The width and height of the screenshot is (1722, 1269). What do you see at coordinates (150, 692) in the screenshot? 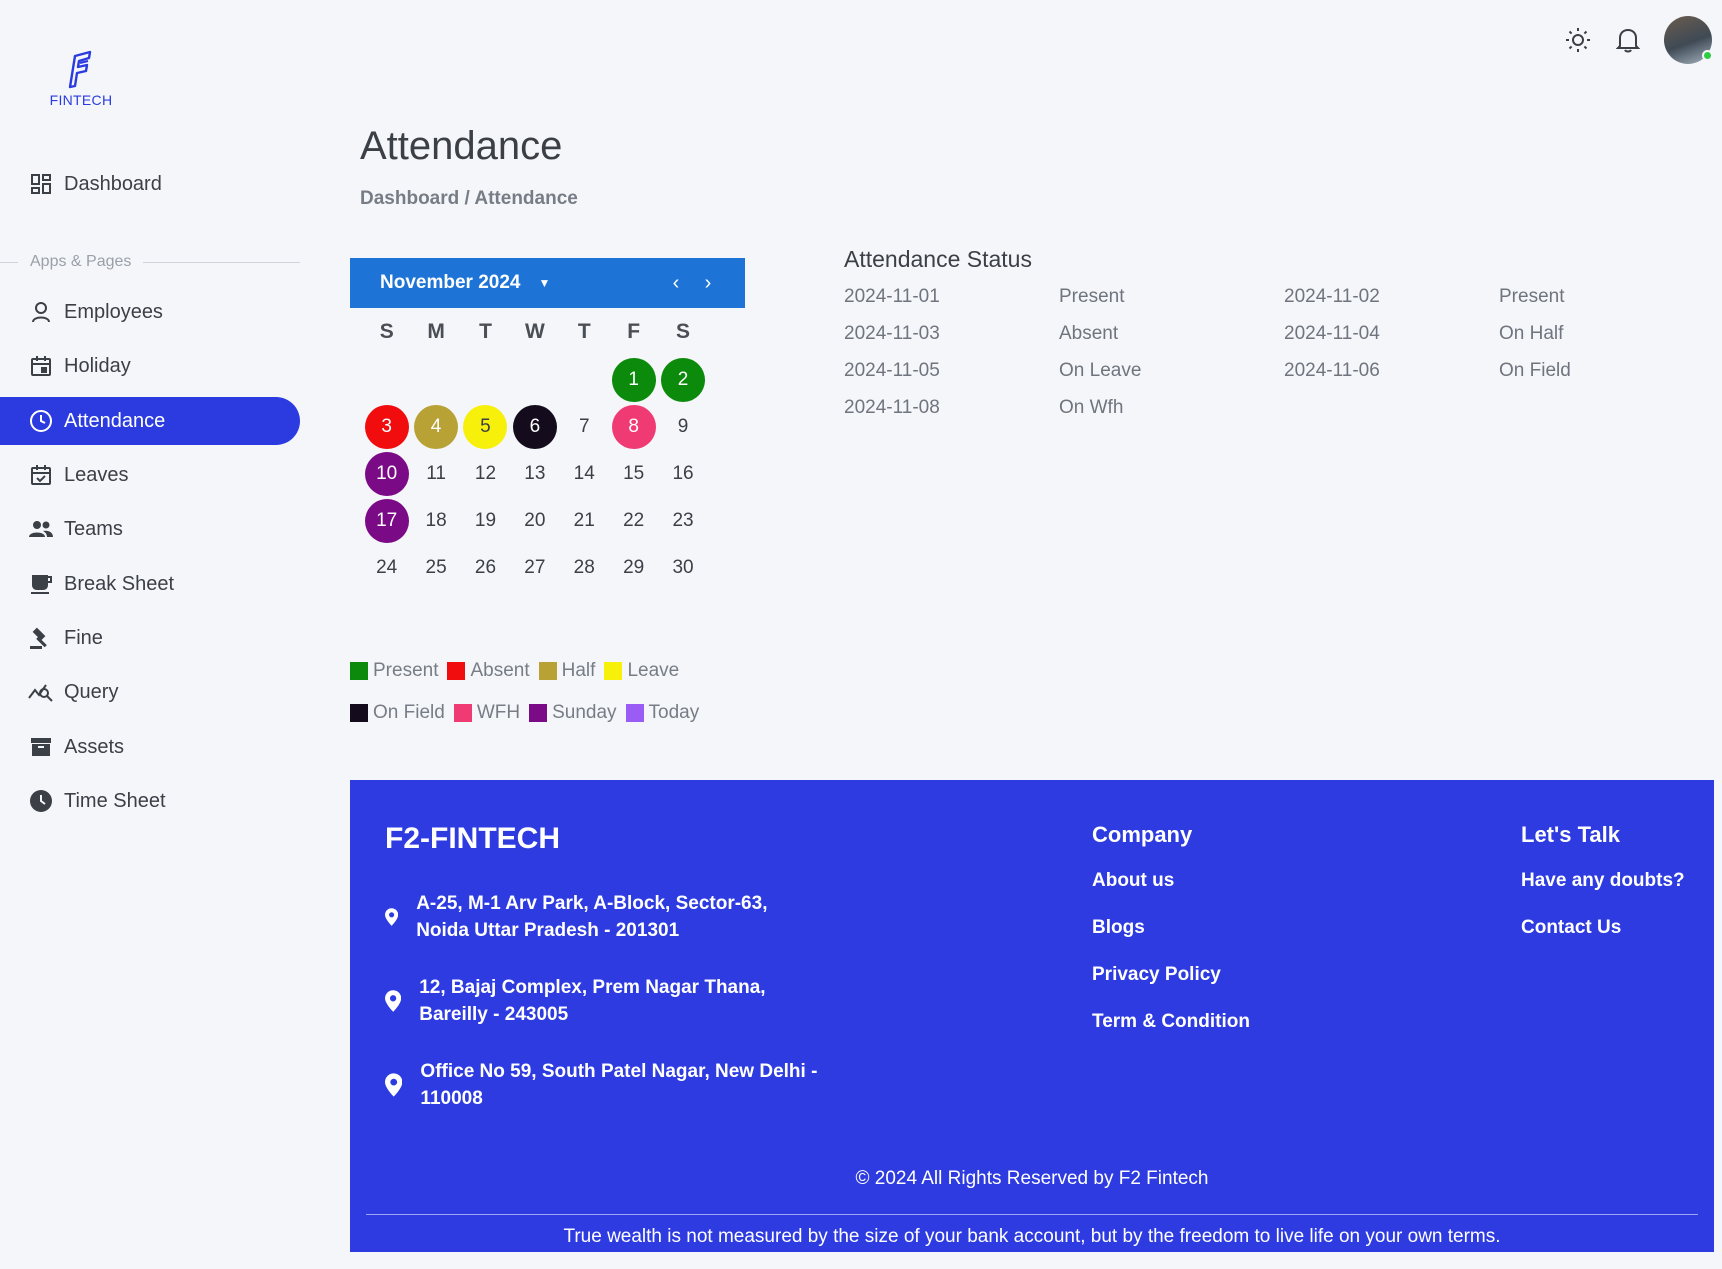
I see `sidebar-item-query: Query` at bounding box center [150, 692].